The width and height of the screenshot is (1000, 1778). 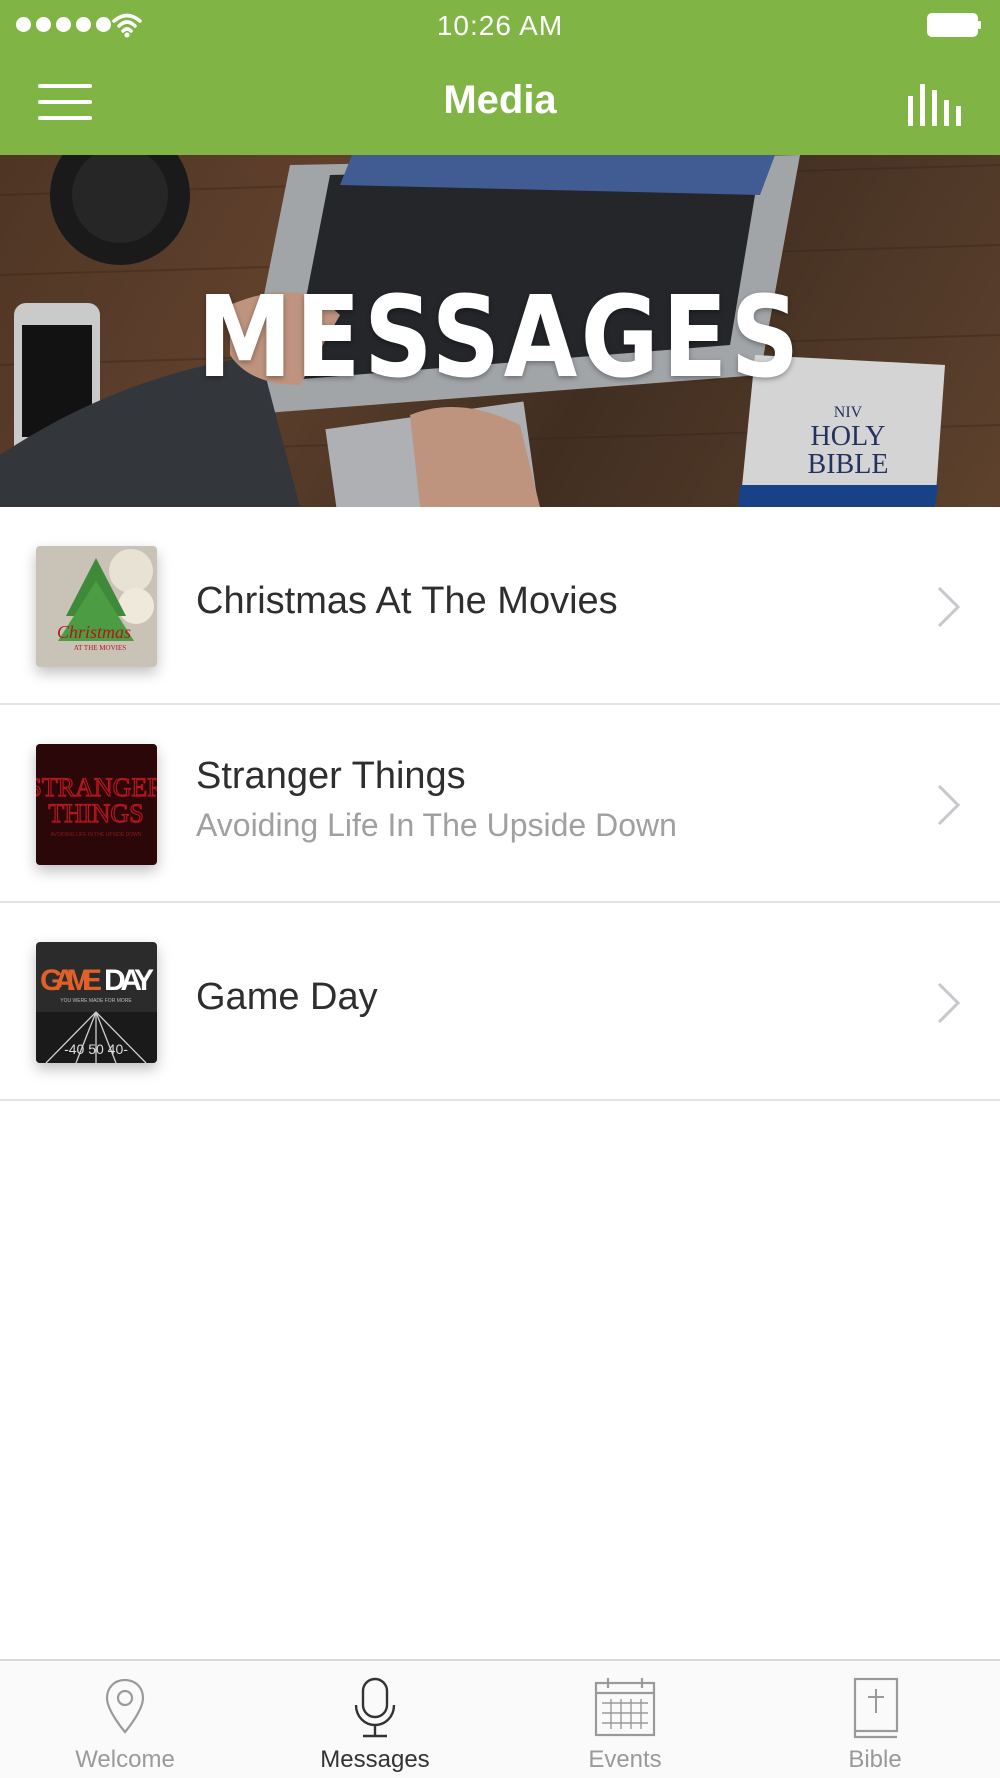 What do you see at coordinates (96, 787) in the screenshot?
I see `svg-text: STRANGER` at bounding box center [96, 787].